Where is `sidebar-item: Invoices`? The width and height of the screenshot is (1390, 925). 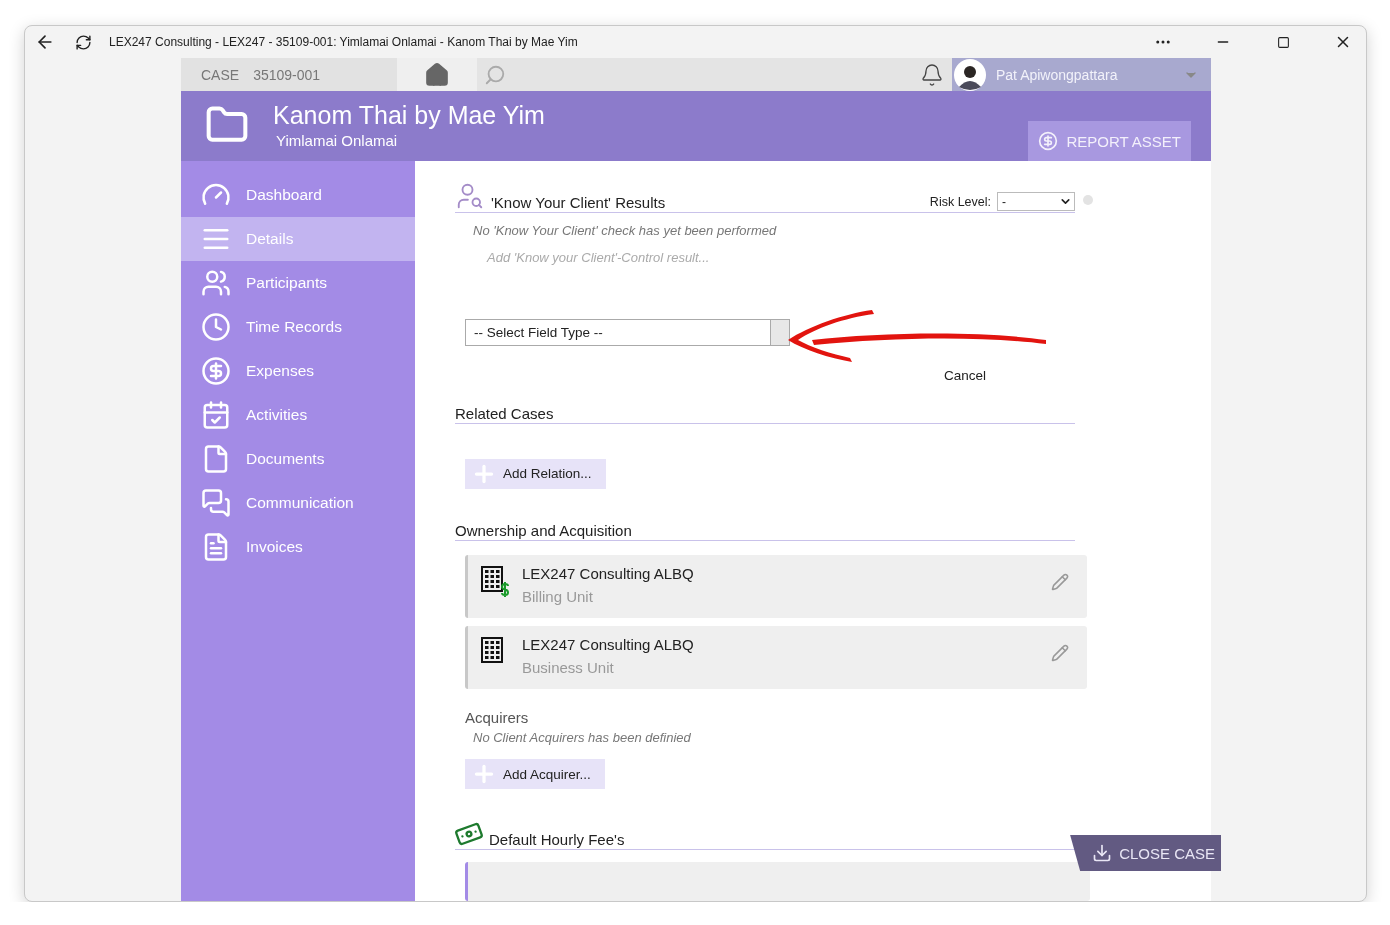 sidebar-item: Invoices is located at coordinates (298, 547).